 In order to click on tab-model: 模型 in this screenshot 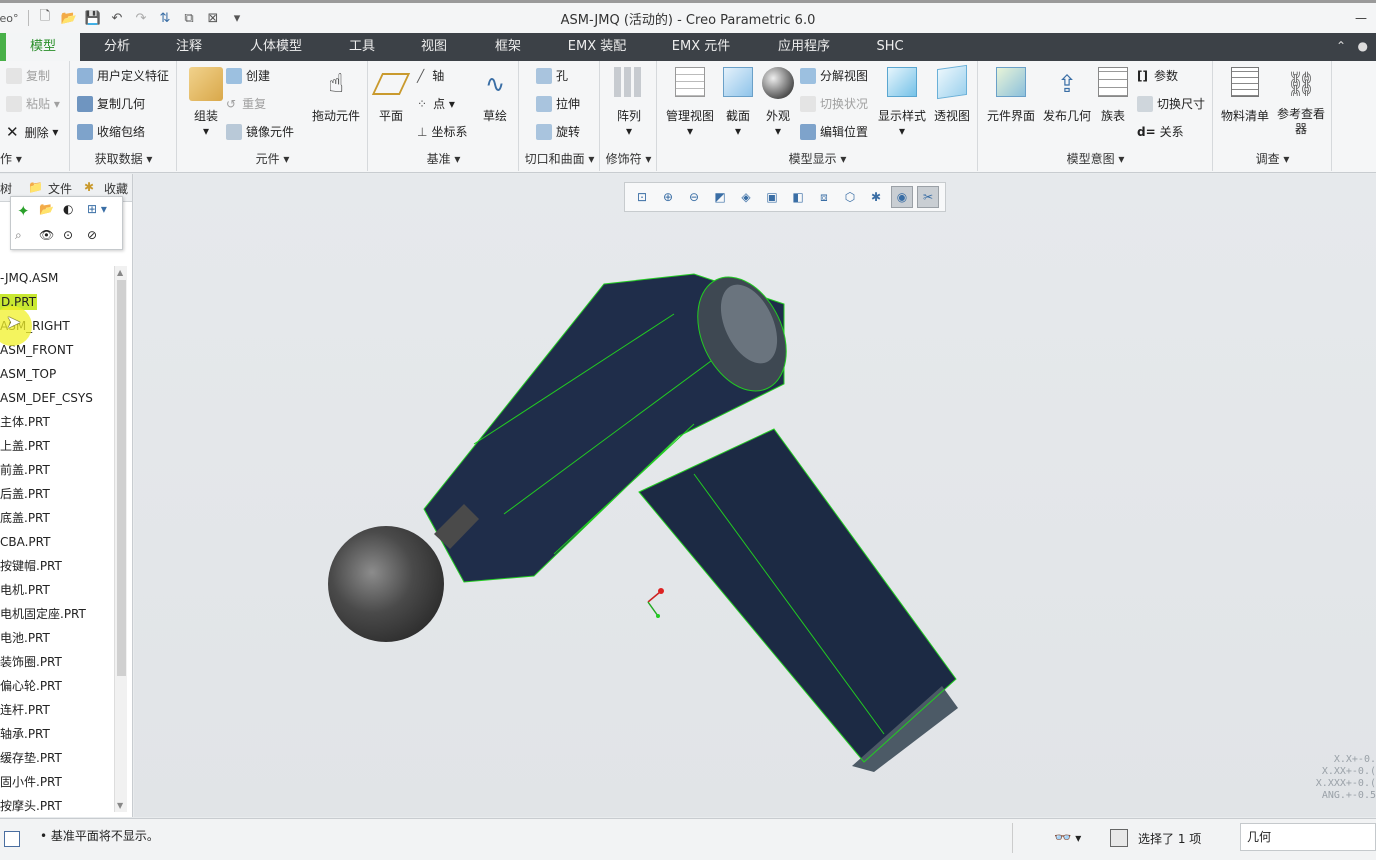, I will do `click(40, 47)`.